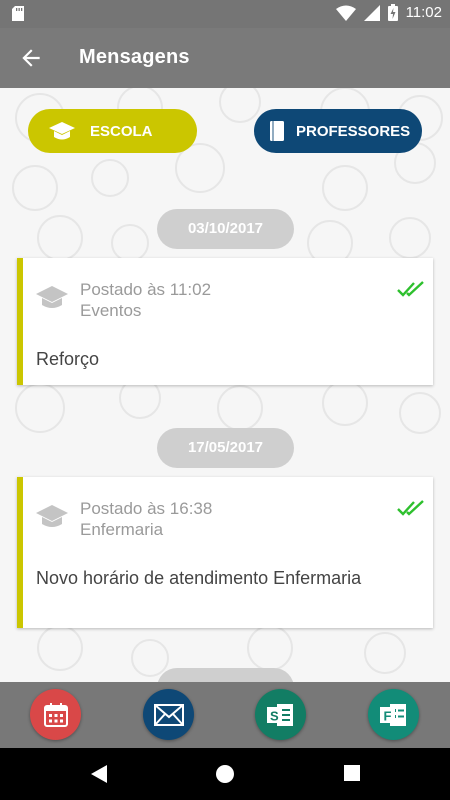 The image size is (450, 800). I want to click on sharepoint-icon: S, so click(279, 714).